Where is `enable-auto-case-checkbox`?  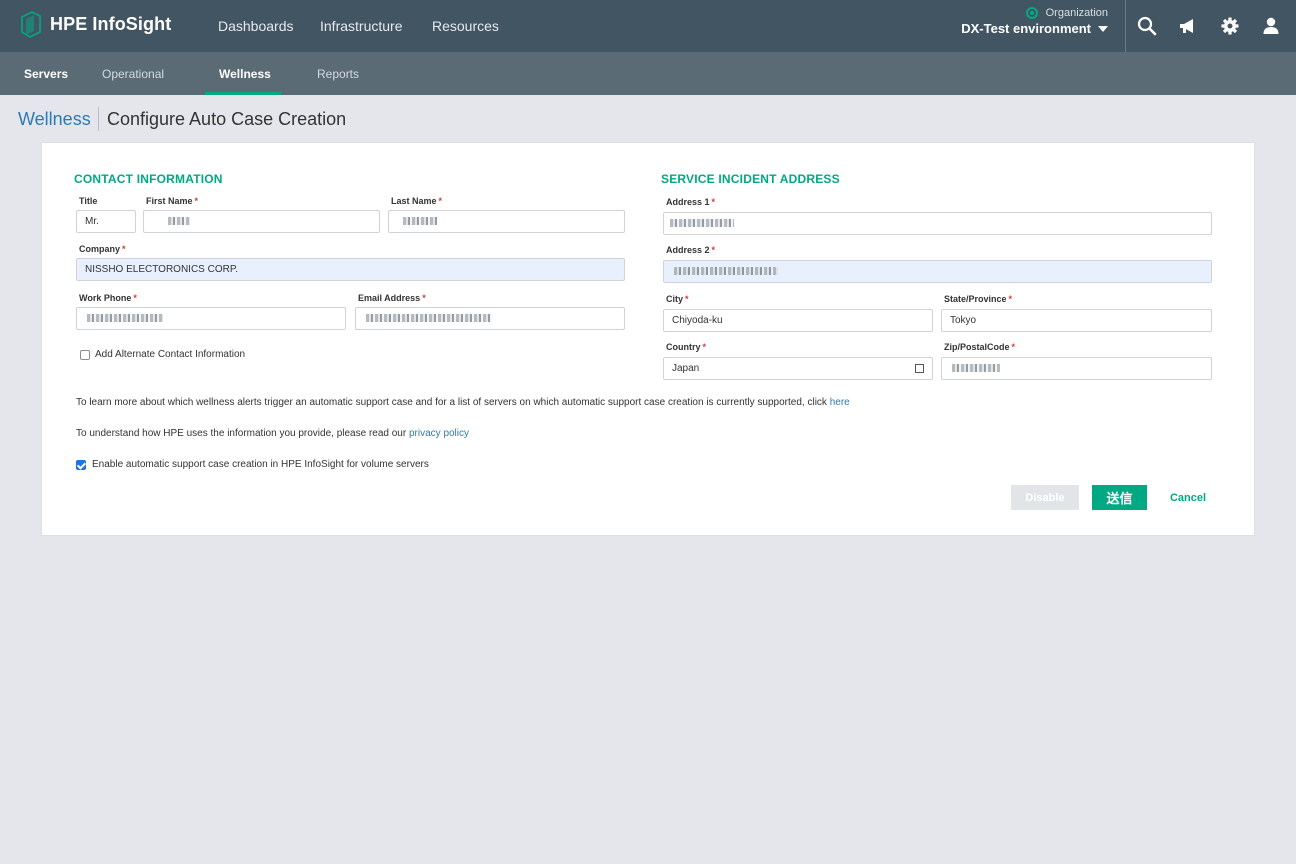
enable-auto-case-checkbox is located at coordinates (81, 465).